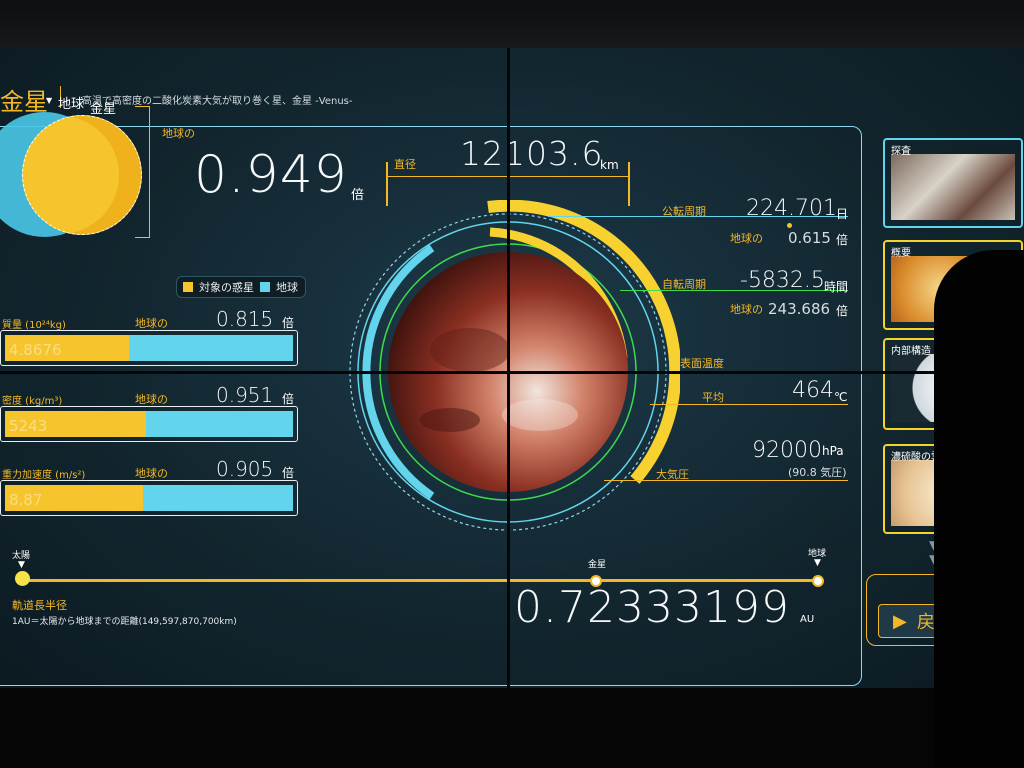 The image size is (1024, 768). Describe the element at coordinates (142, 172) in the screenshot. I see `size-bracket` at that location.